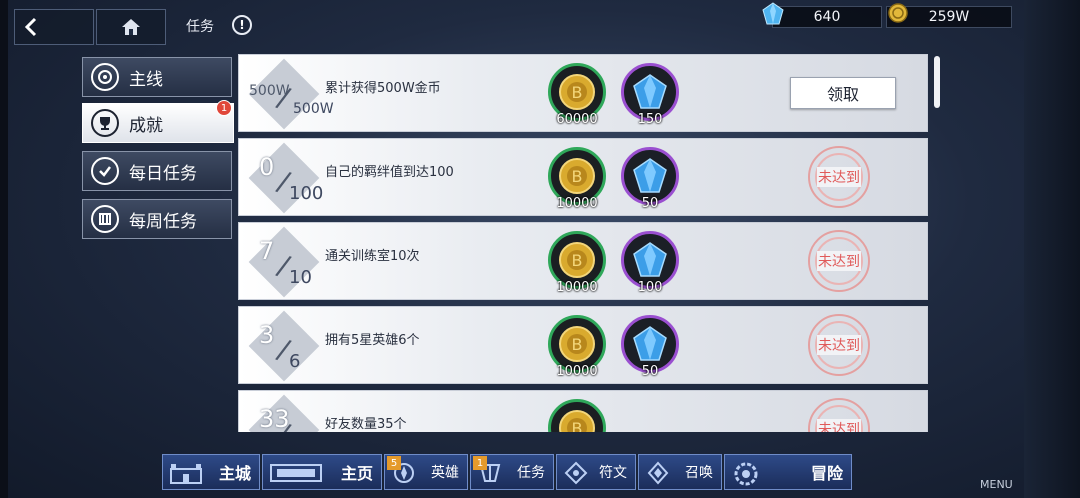 The height and width of the screenshot is (498, 1080). Describe the element at coordinates (163, 173) in the screenshot. I see `sidebar-item-label: 每日任务` at that location.